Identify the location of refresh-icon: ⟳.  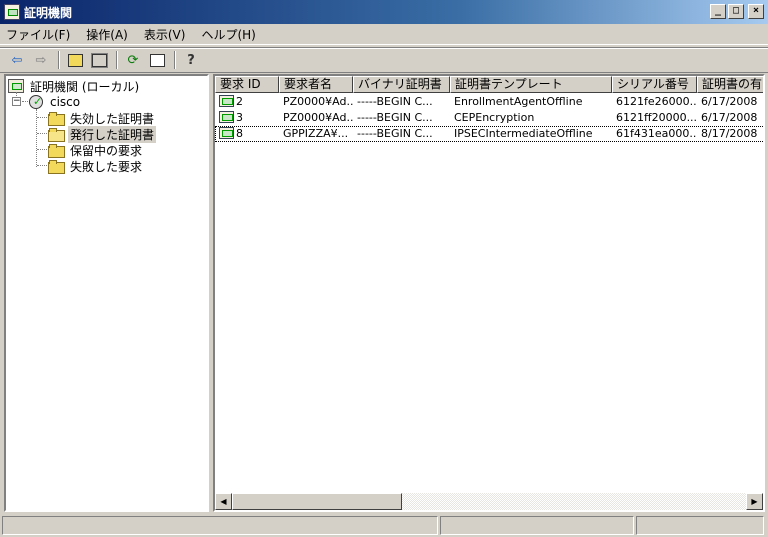
(133, 60).